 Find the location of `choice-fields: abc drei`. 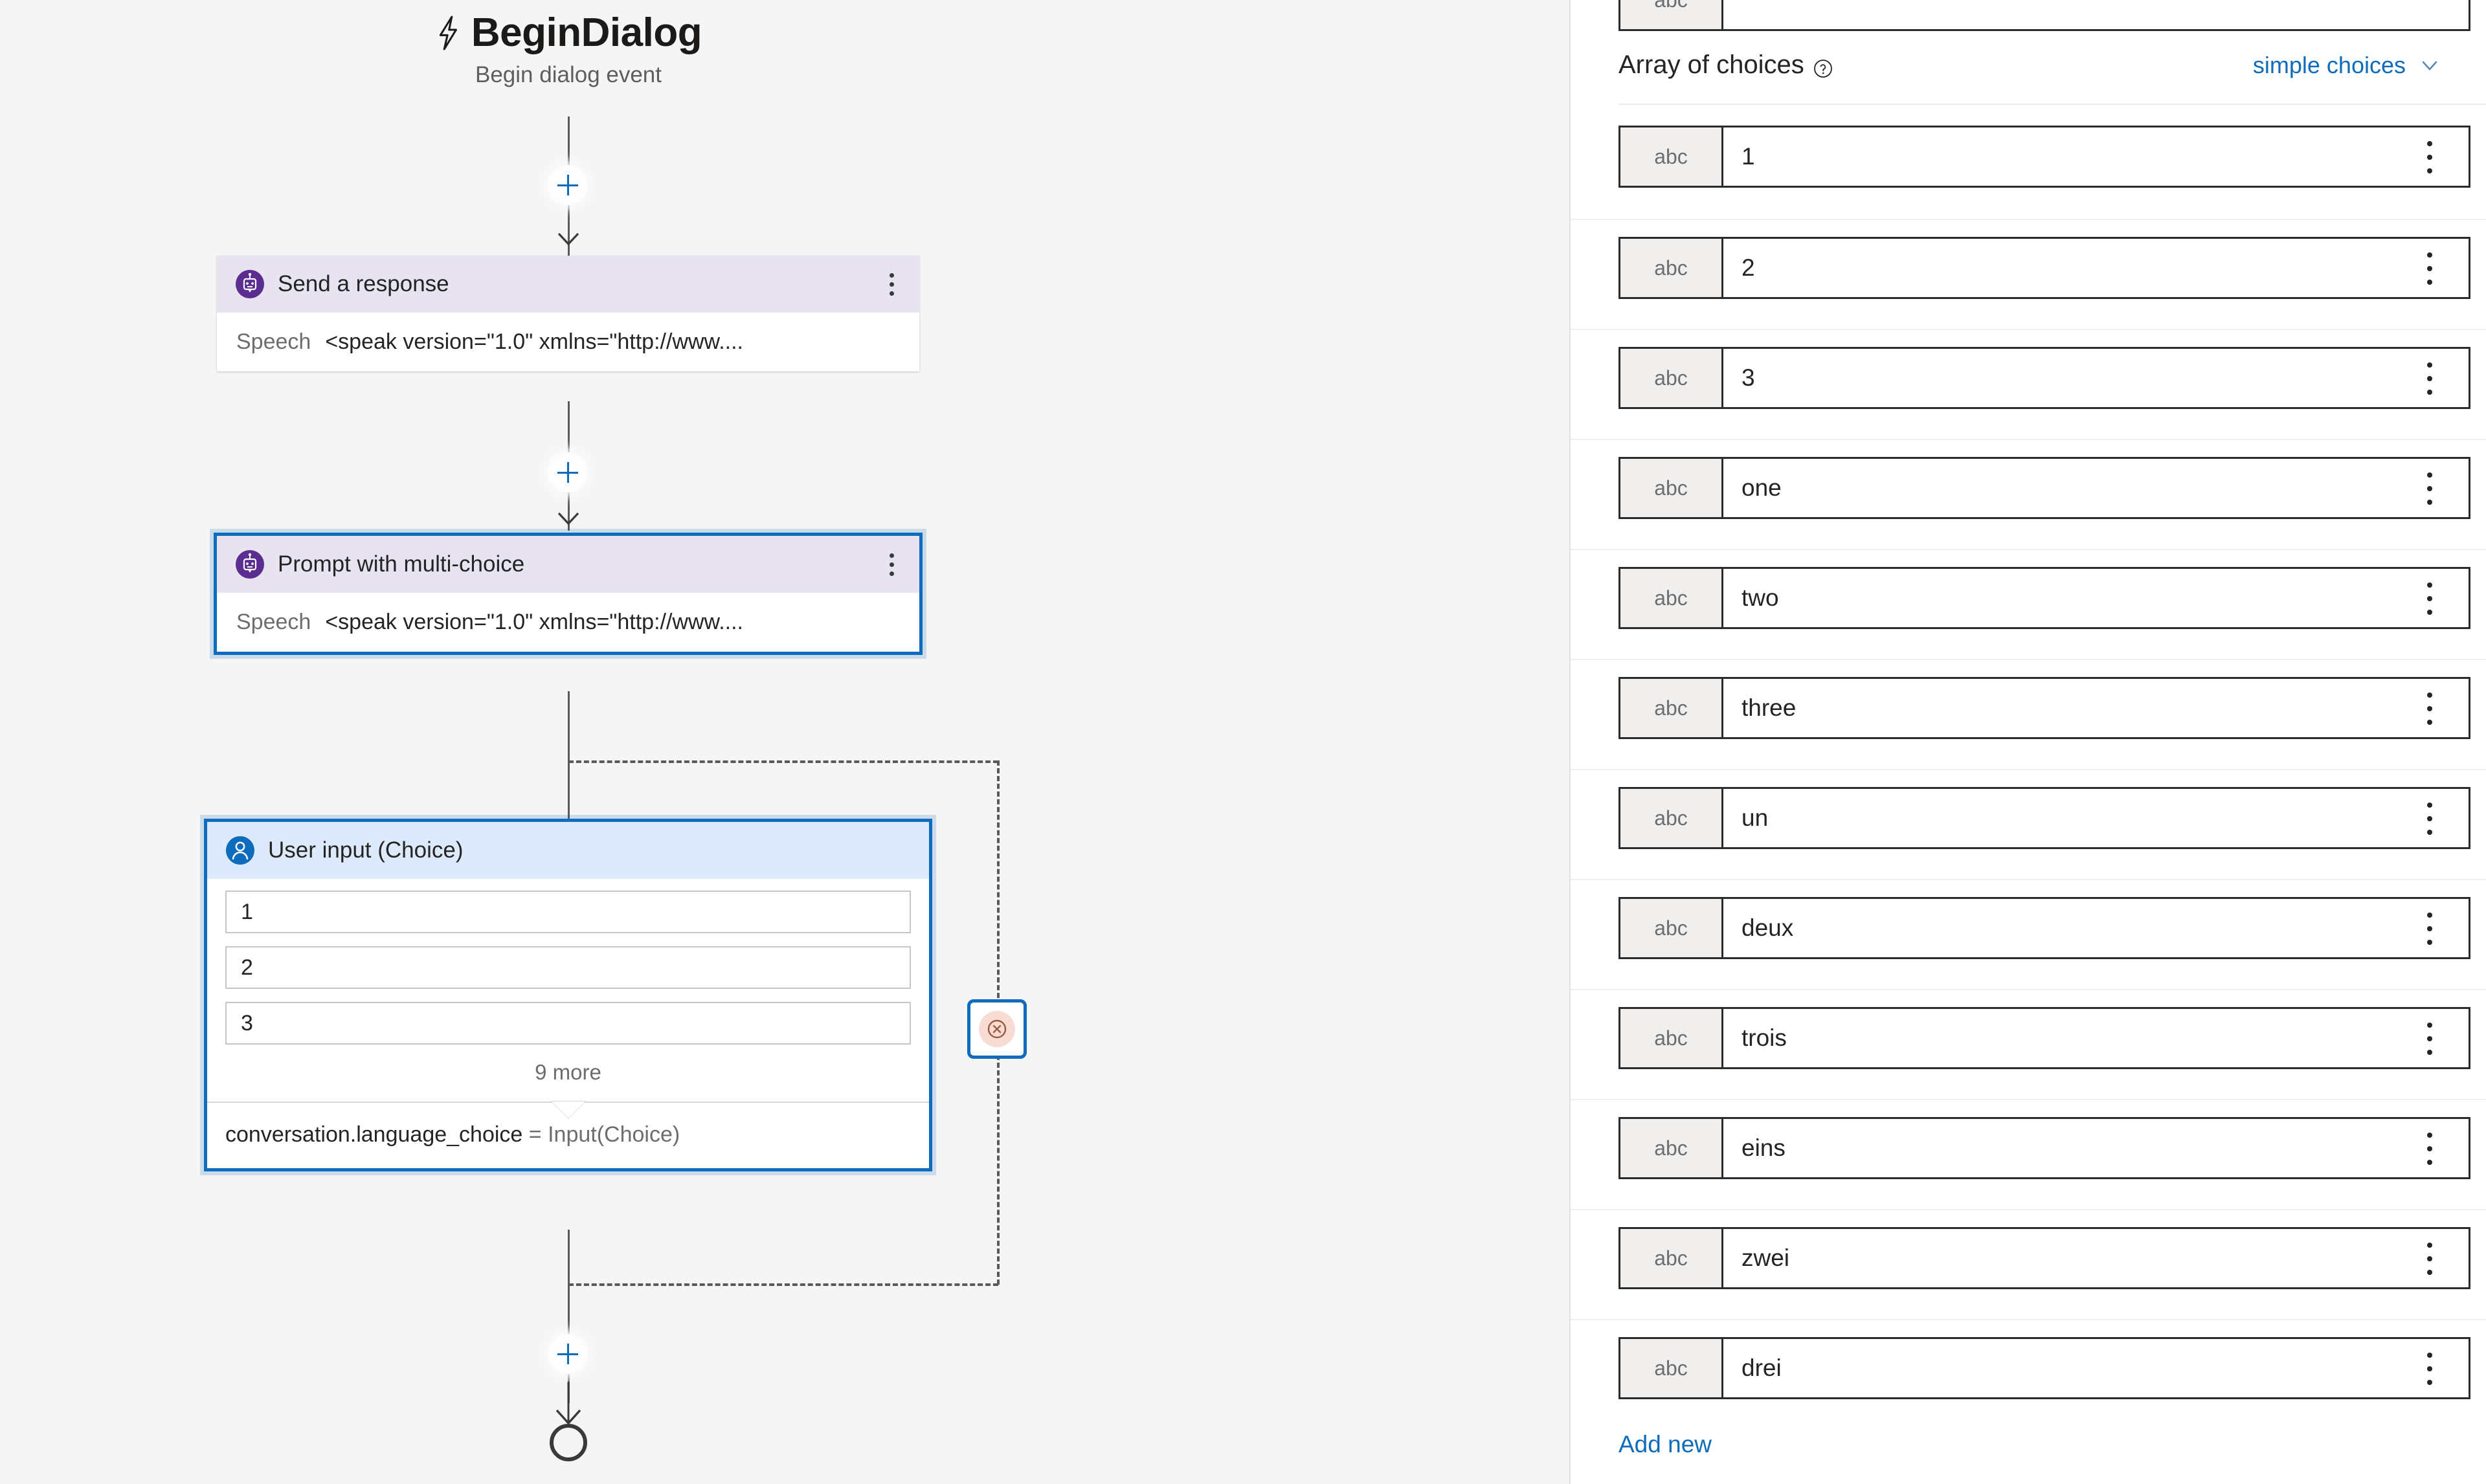

choice-fields: abc drei is located at coordinates (2044, 1368).